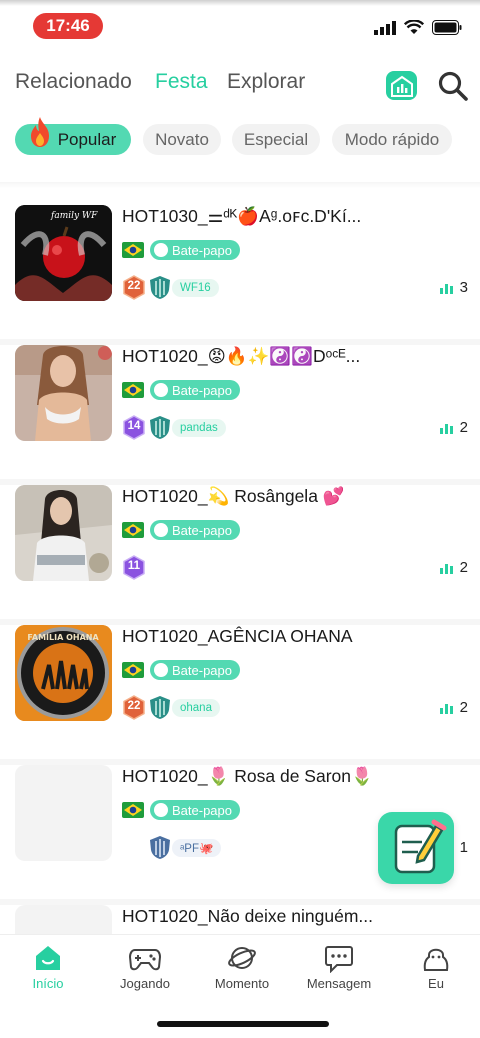  I want to click on message-icon, so click(339, 959).